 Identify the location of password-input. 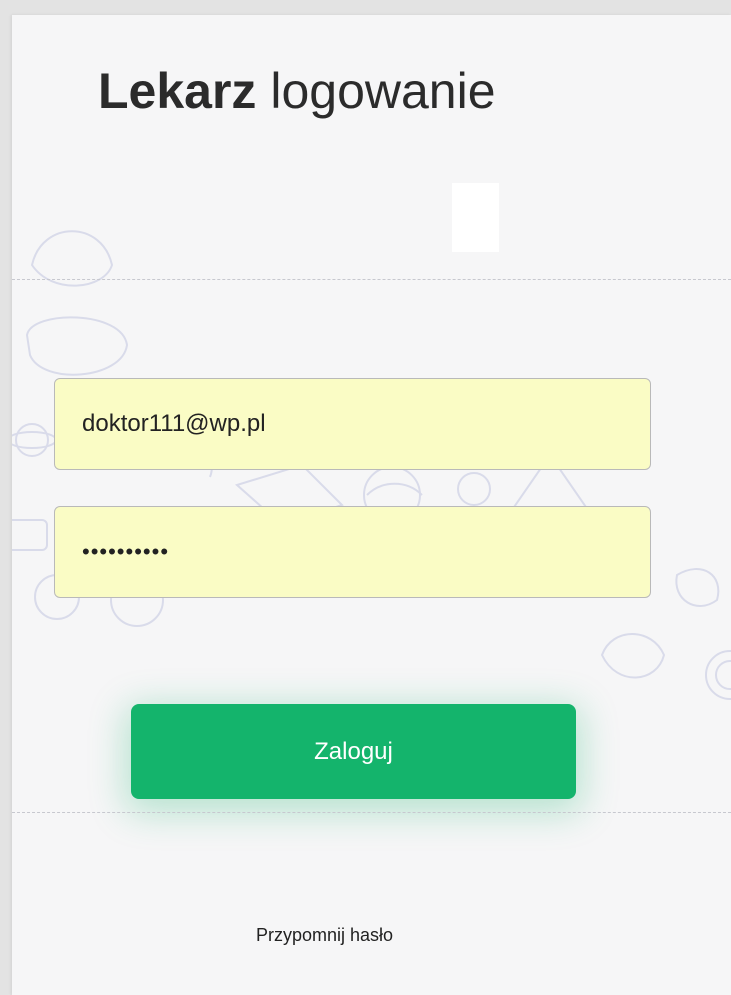
(352, 552).